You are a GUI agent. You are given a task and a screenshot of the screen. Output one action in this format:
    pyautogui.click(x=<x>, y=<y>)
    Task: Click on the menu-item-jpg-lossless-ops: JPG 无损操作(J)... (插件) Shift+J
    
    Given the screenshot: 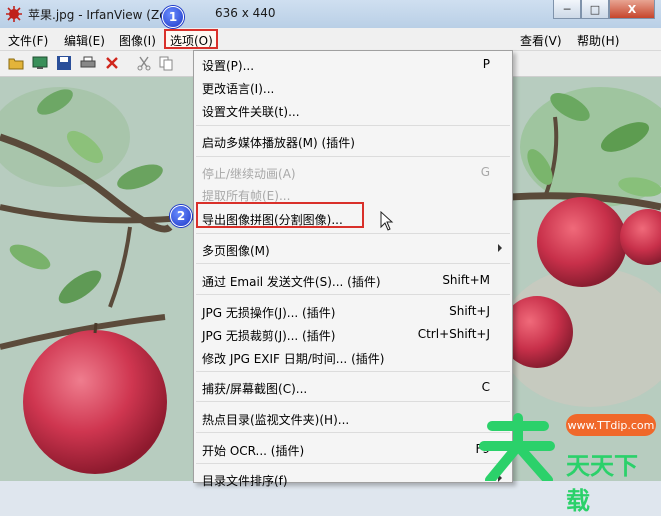 What is the action you would take?
    pyautogui.click(x=353, y=311)
    